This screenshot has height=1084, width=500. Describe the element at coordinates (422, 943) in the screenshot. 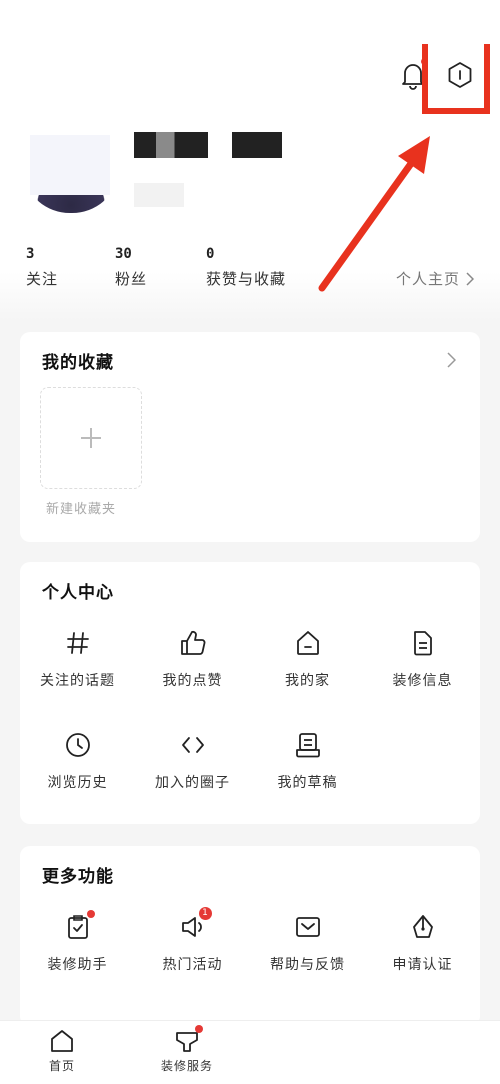

I see `grid-item-apply-certification: 申请认证` at that location.